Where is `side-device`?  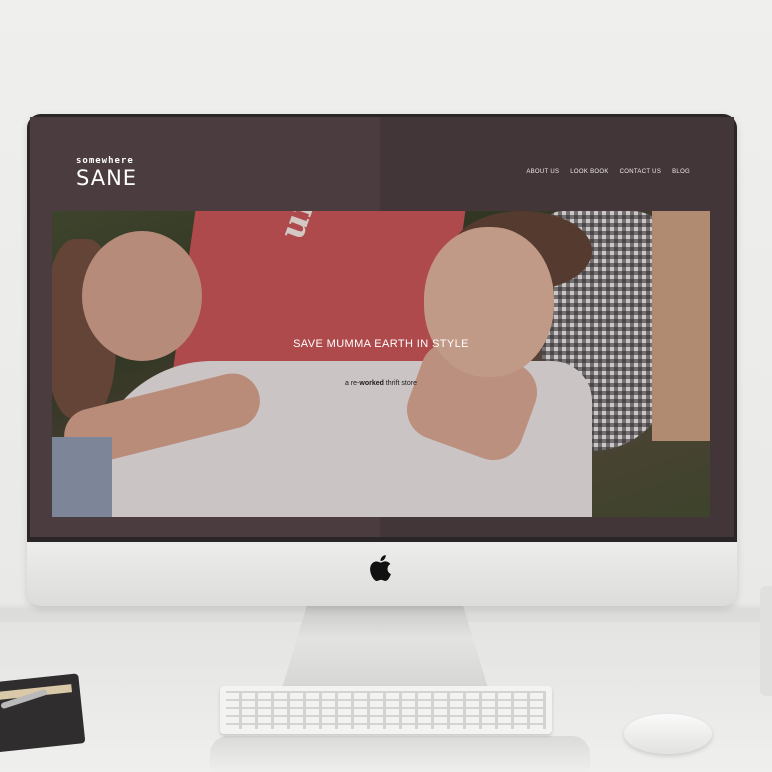
side-device is located at coordinates (766, 641).